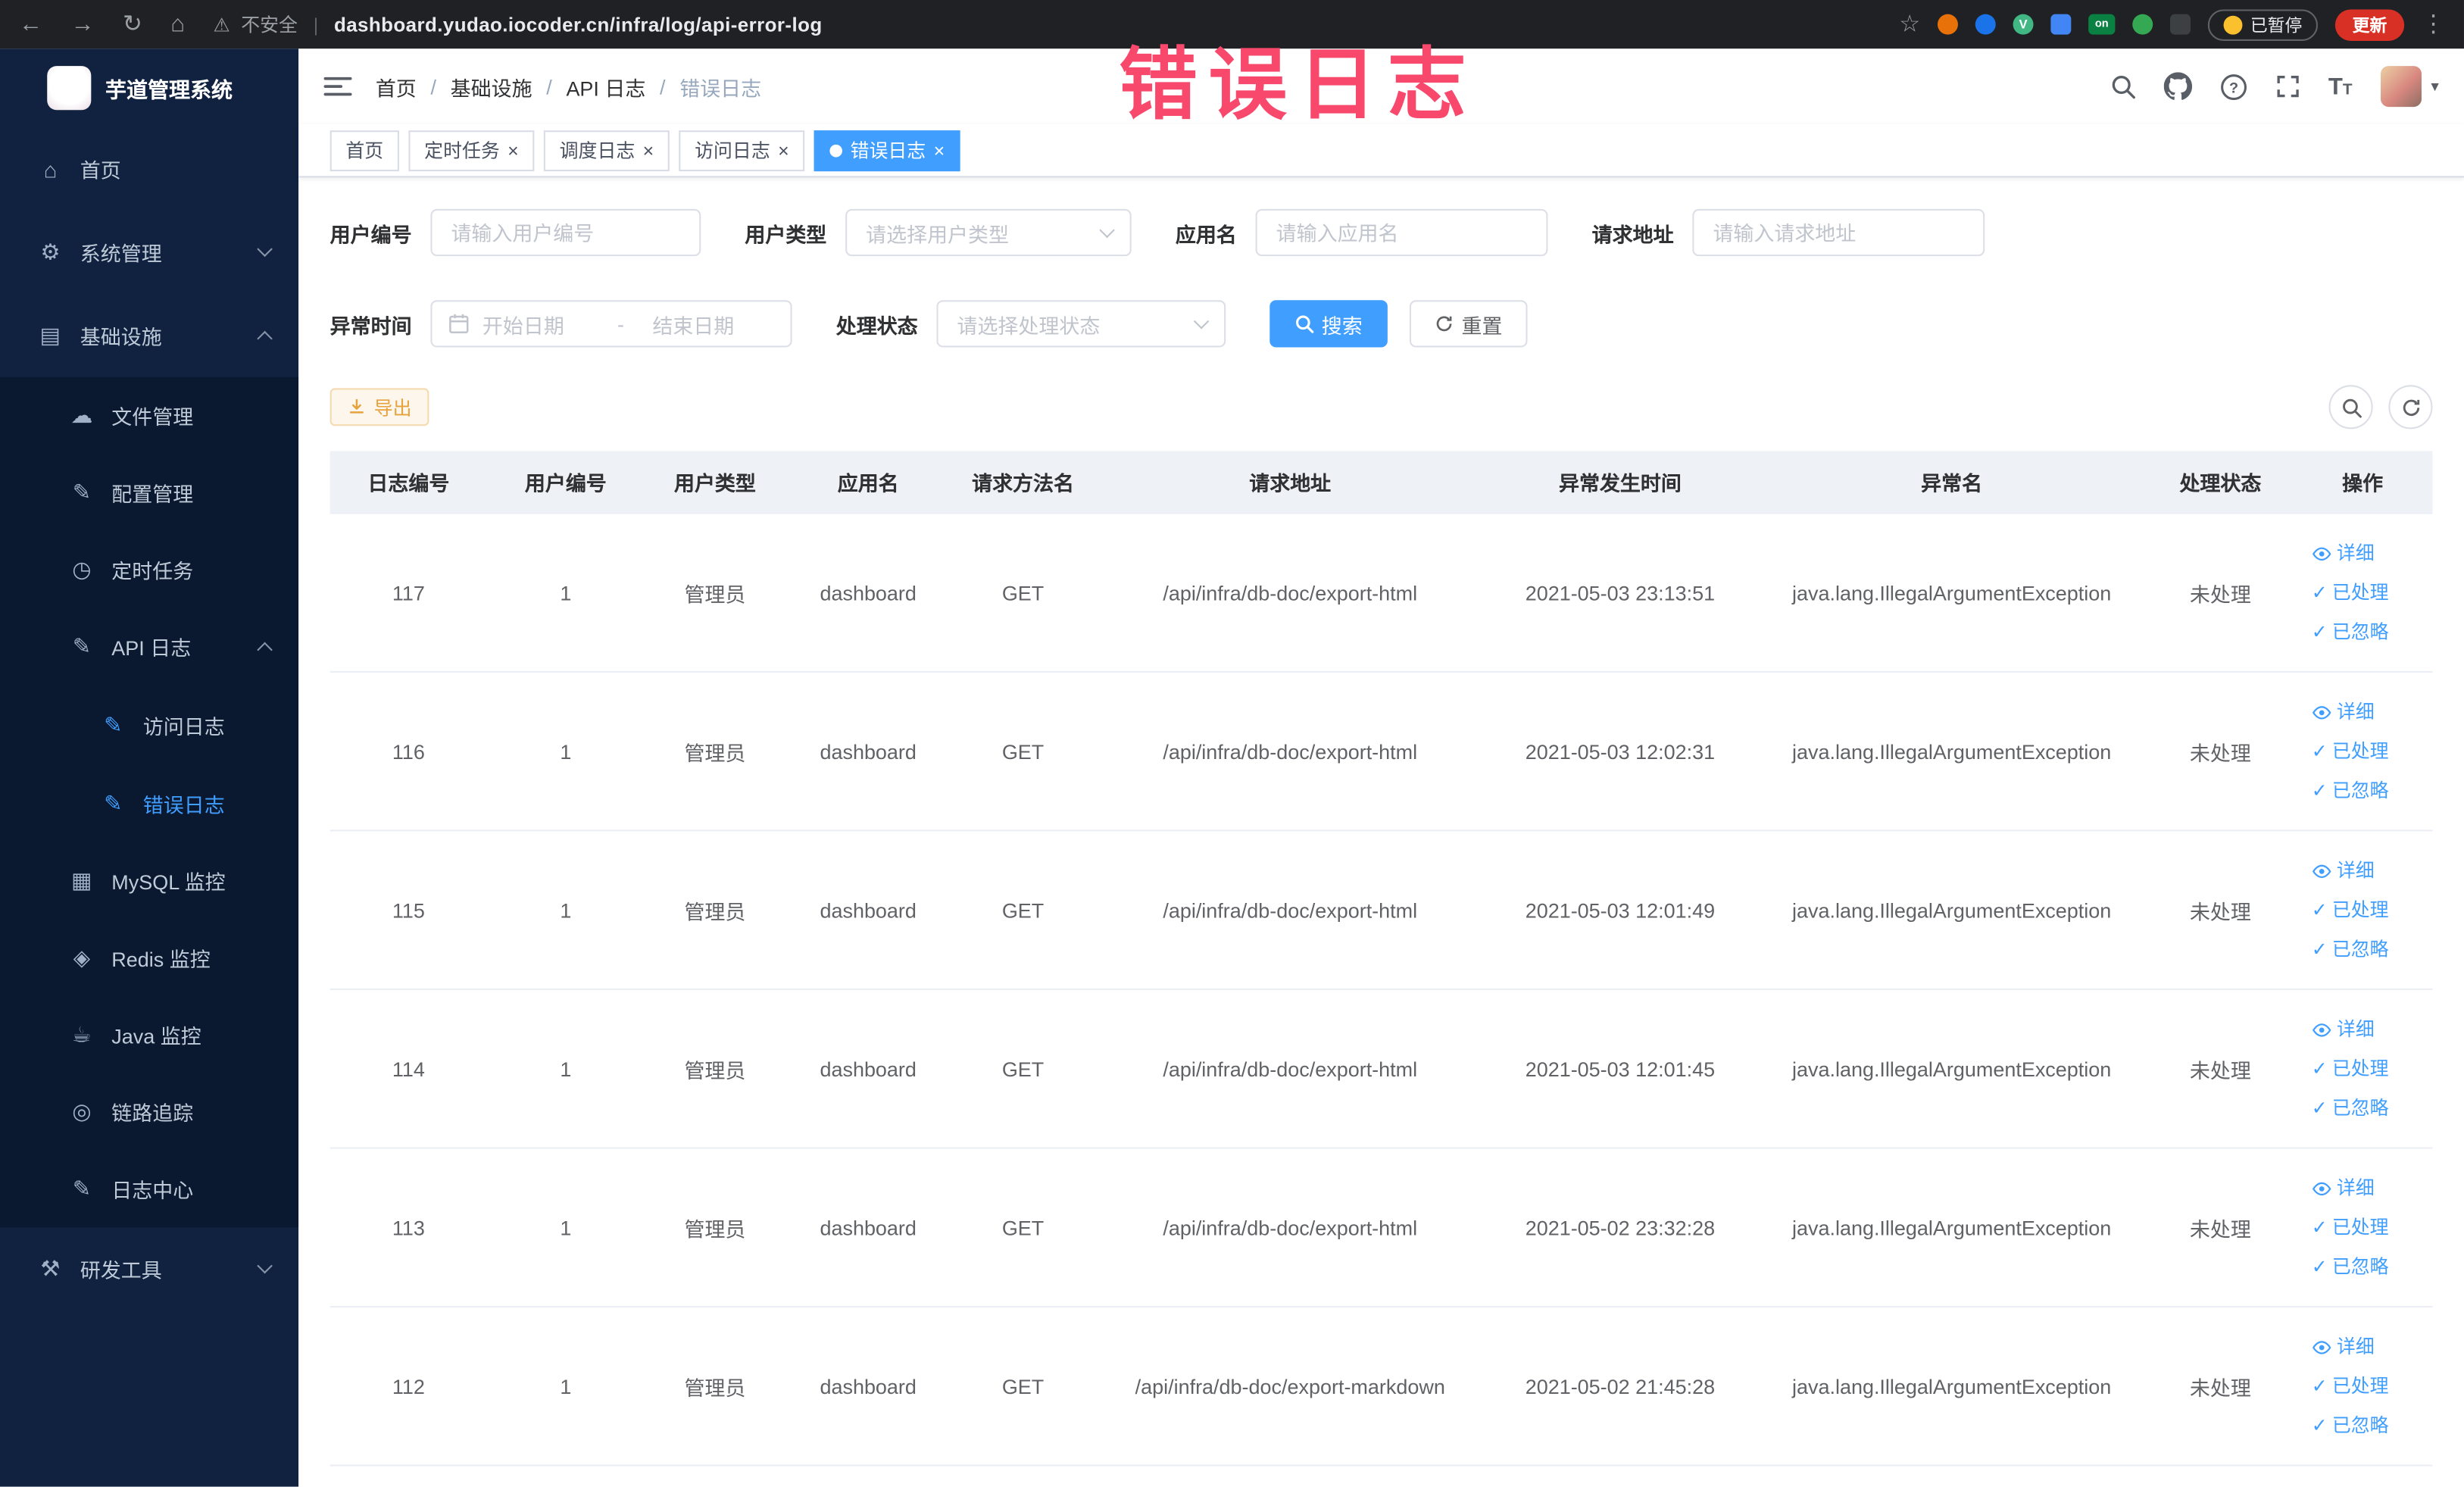 Image resolution: width=2464 pixels, height=1487 pixels. I want to click on app-name-label: 应用名, so click(1206, 234).